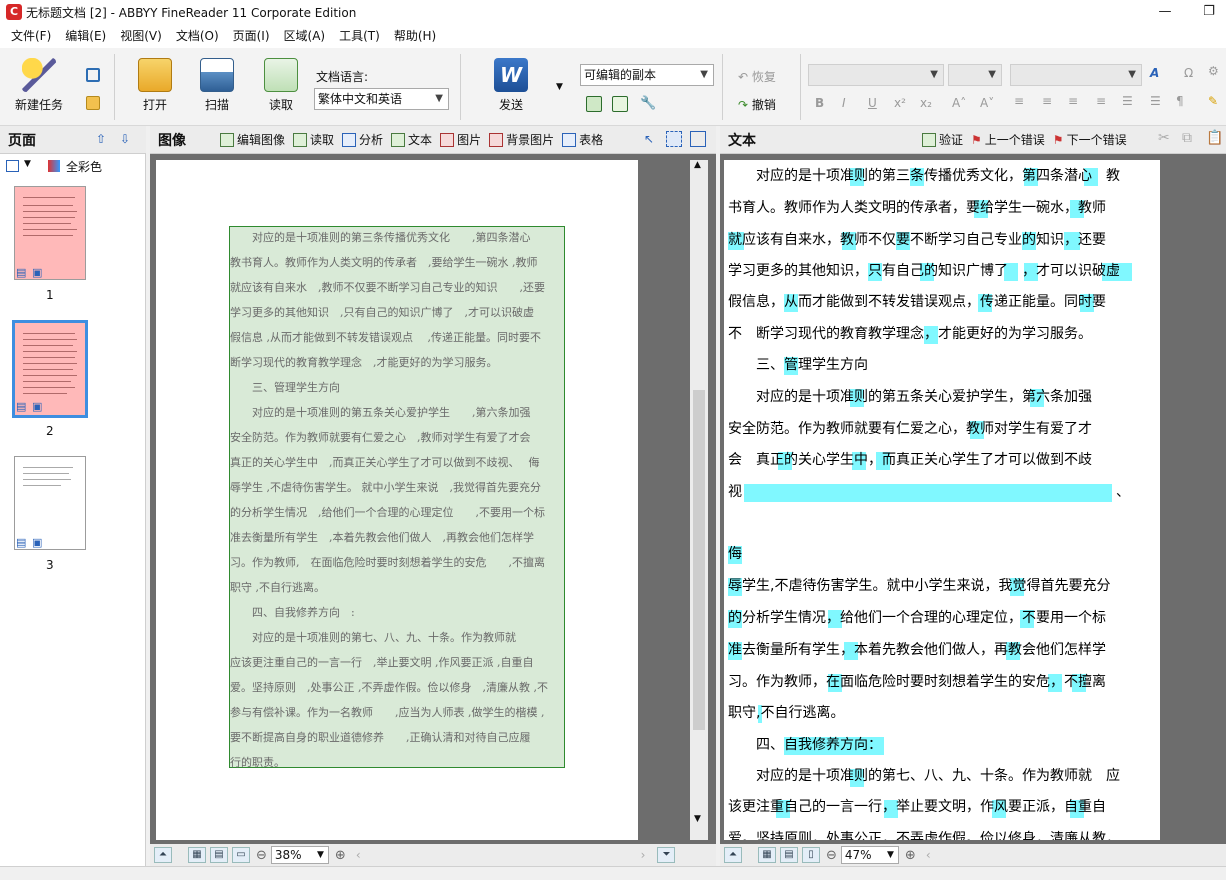 The width and height of the screenshot is (1226, 880). I want to click on output-format-select: 可编辑的副本 ▼, so click(647, 75).